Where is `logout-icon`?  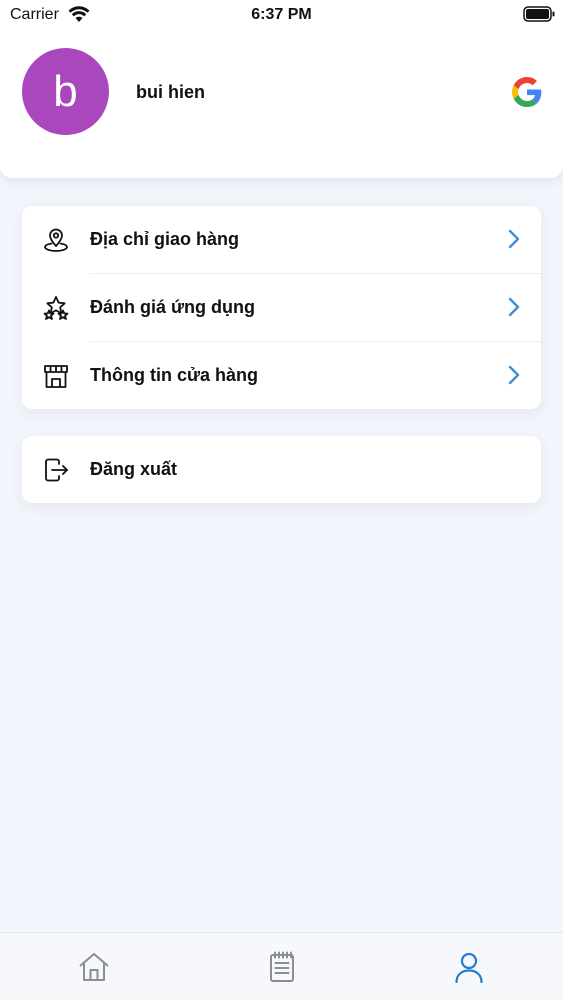 logout-icon is located at coordinates (56, 470).